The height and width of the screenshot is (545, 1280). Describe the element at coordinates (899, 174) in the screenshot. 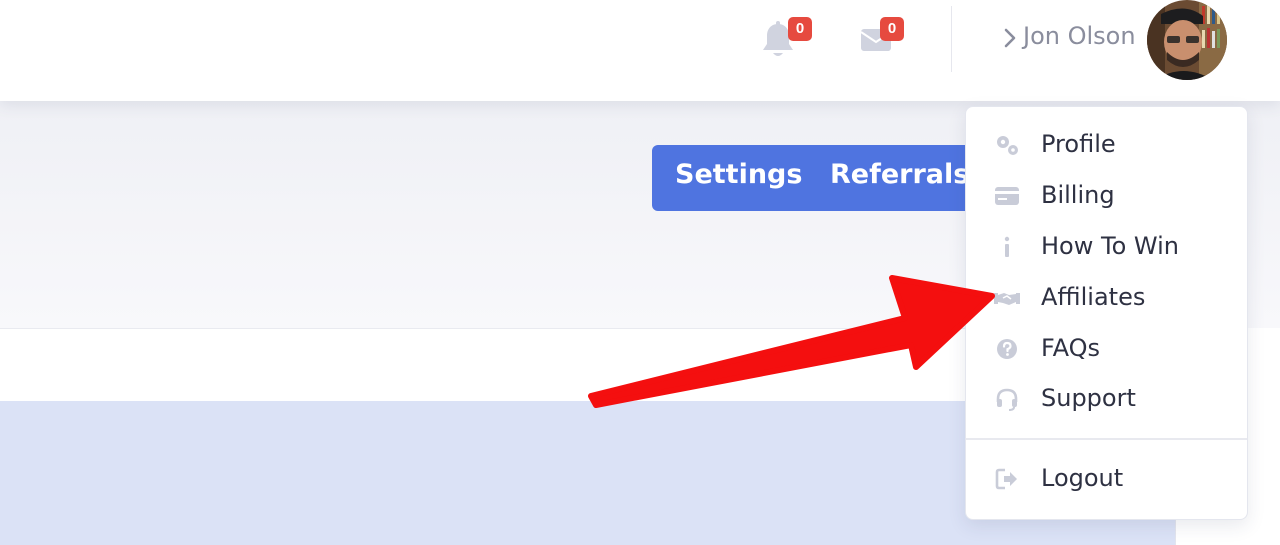

I see `tab-referrals: Referrals` at that location.